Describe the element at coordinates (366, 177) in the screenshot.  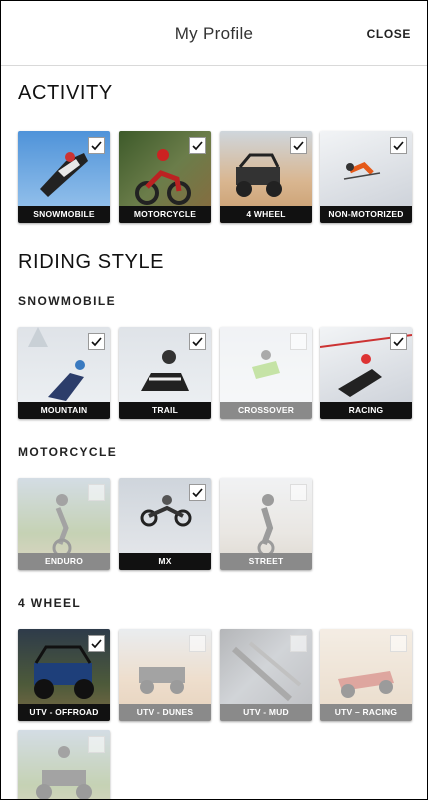
I see `activity-tile-non-motorized: NON-MOTORIZED` at that location.